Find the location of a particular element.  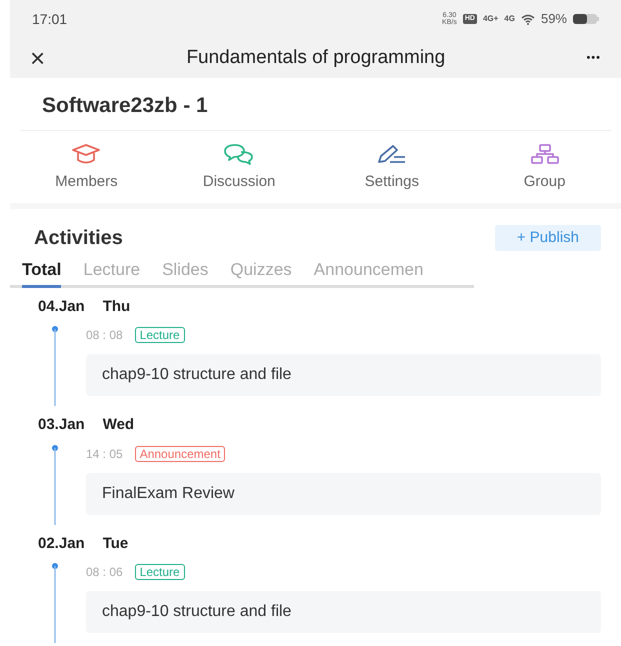

shortcut-button: Discussion is located at coordinates (239, 167).